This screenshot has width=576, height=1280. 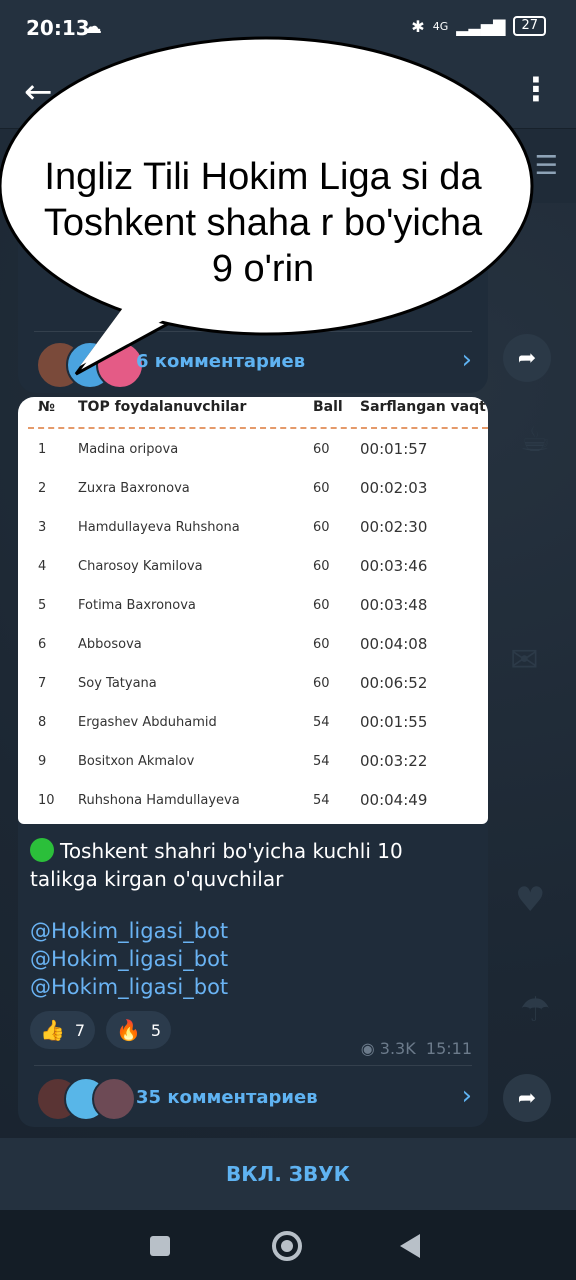 What do you see at coordinates (80, 1030) in the screenshot?
I see `reaction-count: 7` at bounding box center [80, 1030].